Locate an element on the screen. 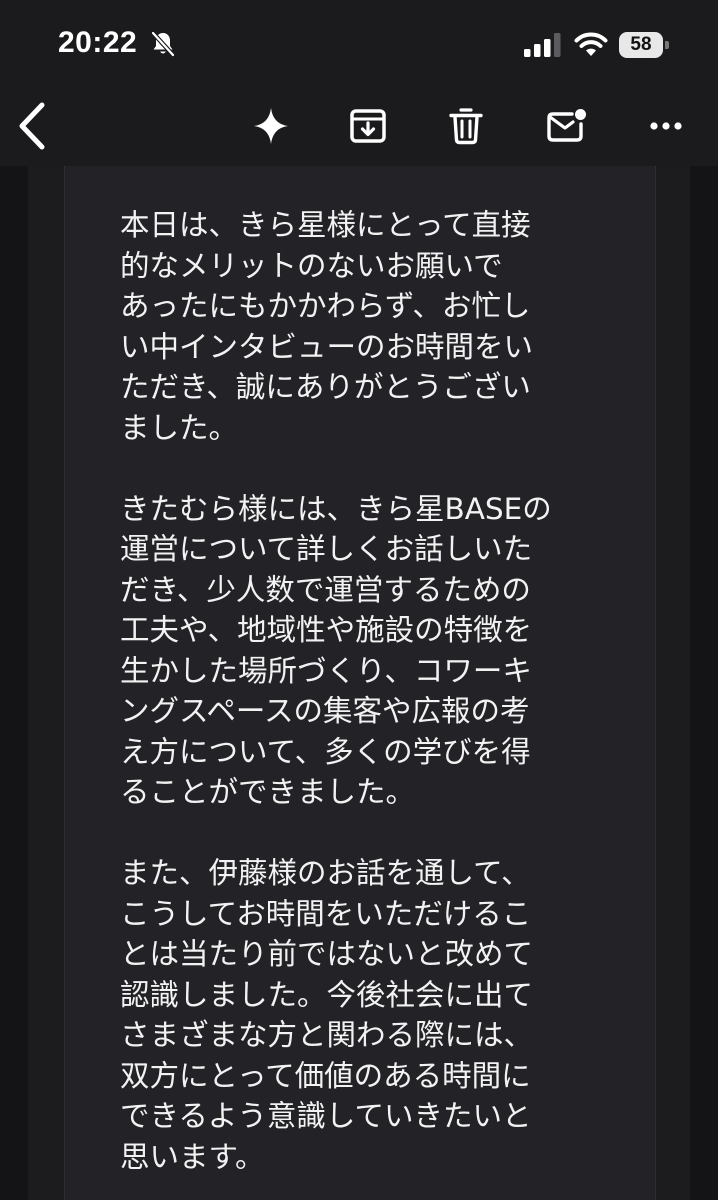 The height and width of the screenshot is (1200, 718). body-line: え方について、多くの学びを得 is located at coordinates (325, 751).